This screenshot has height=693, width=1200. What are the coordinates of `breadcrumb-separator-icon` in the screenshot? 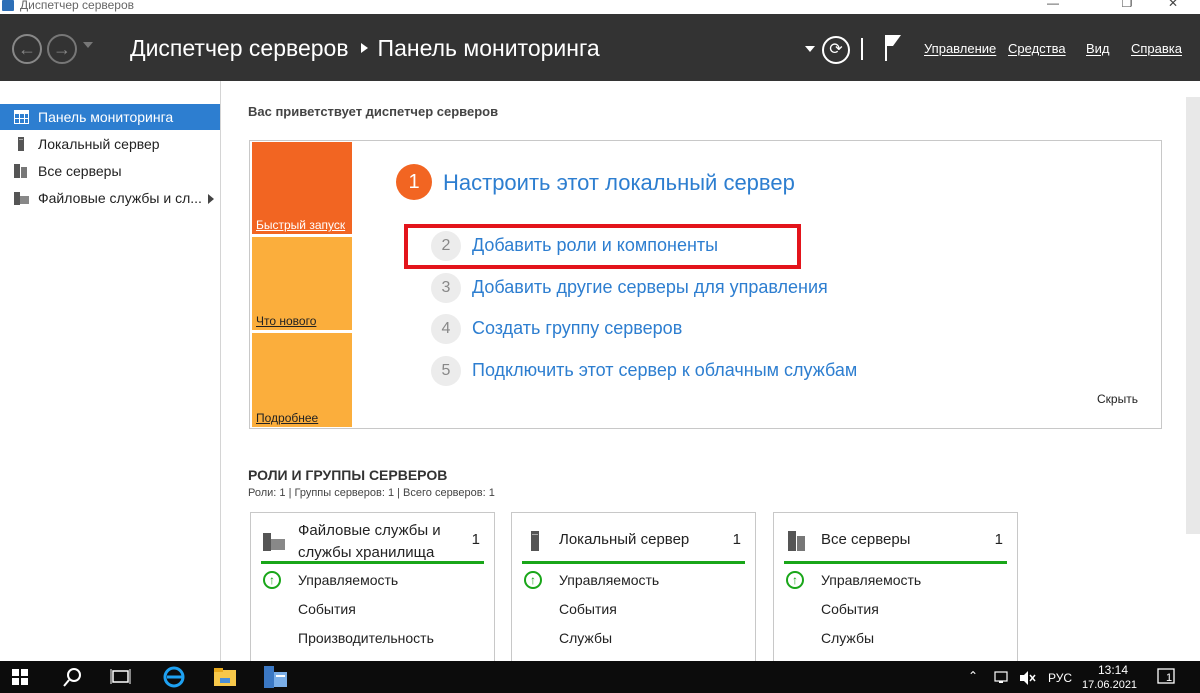 It's located at (364, 48).